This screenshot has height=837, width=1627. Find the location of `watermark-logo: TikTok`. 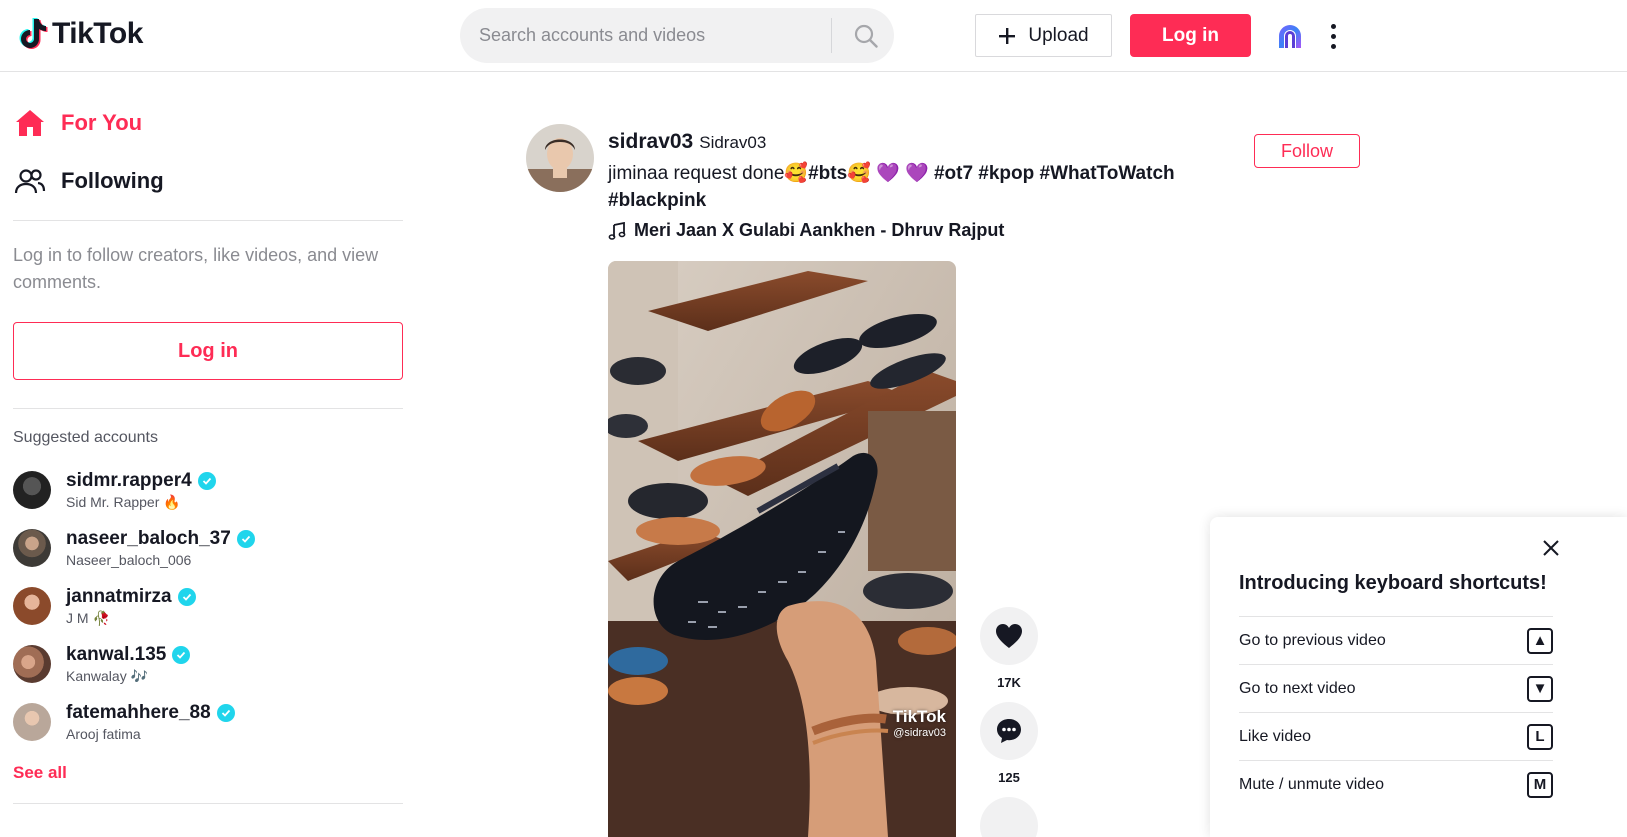

watermark-logo: TikTok is located at coordinates (919, 716).